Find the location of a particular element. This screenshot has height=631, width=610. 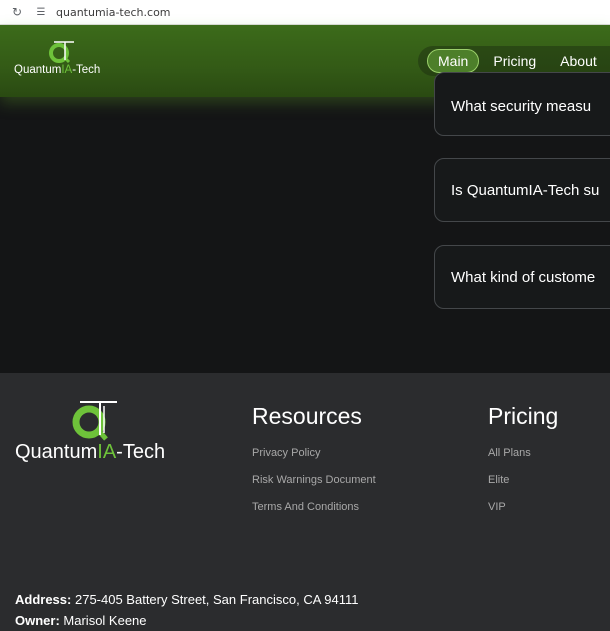

faq-item: What security measu is located at coordinates (522, 104).